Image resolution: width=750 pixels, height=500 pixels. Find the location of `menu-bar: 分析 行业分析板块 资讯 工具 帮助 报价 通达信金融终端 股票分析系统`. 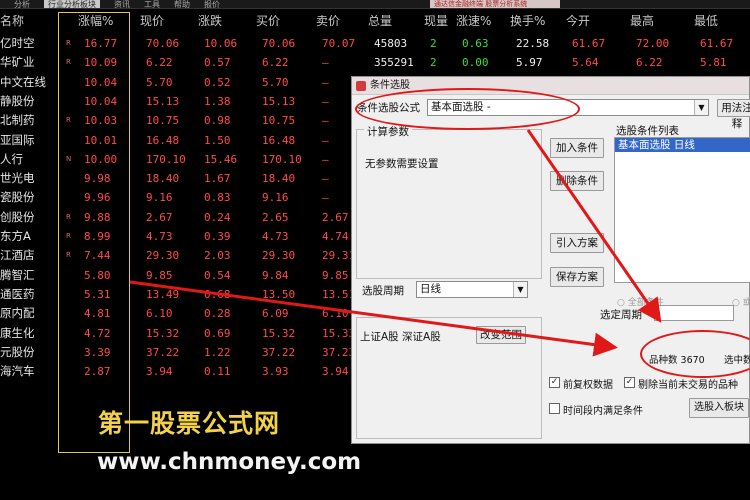

menu-bar: 分析 行业分析板块 资讯 工具 帮助 报价 通达信金融终端 股票分析系统 is located at coordinates (375, 4).